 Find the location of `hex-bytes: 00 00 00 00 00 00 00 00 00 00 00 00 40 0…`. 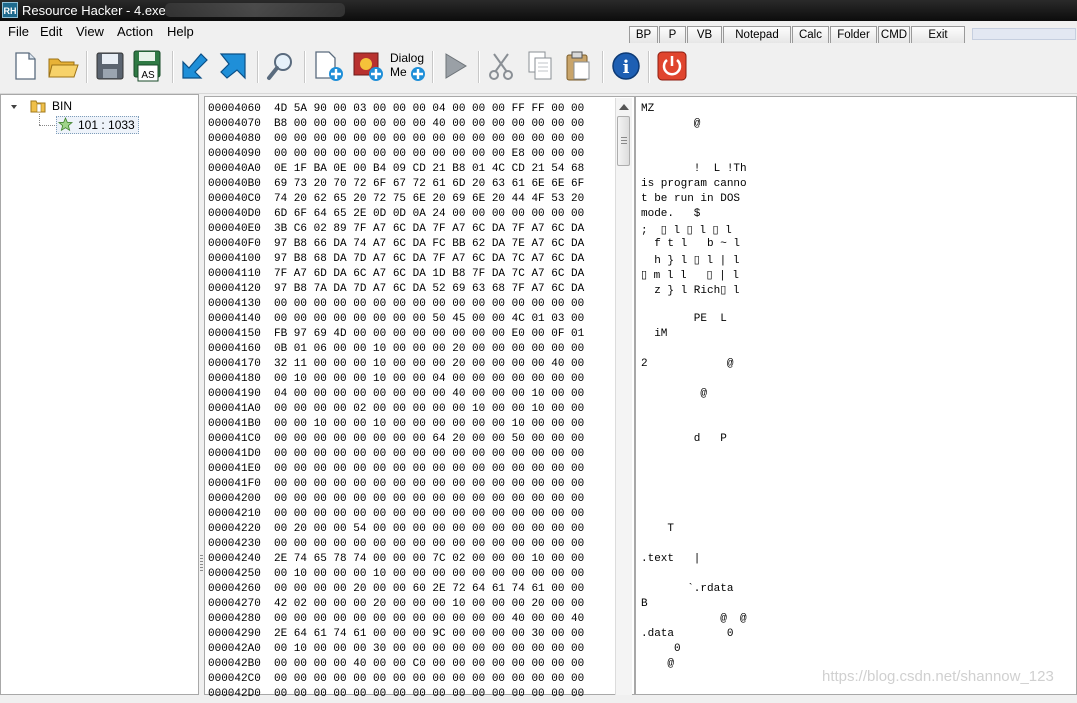

hex-bytes: 00 00 00 00 00 00 00 00 00 00 00 00 40 0… is located at coordinates (441, 619).